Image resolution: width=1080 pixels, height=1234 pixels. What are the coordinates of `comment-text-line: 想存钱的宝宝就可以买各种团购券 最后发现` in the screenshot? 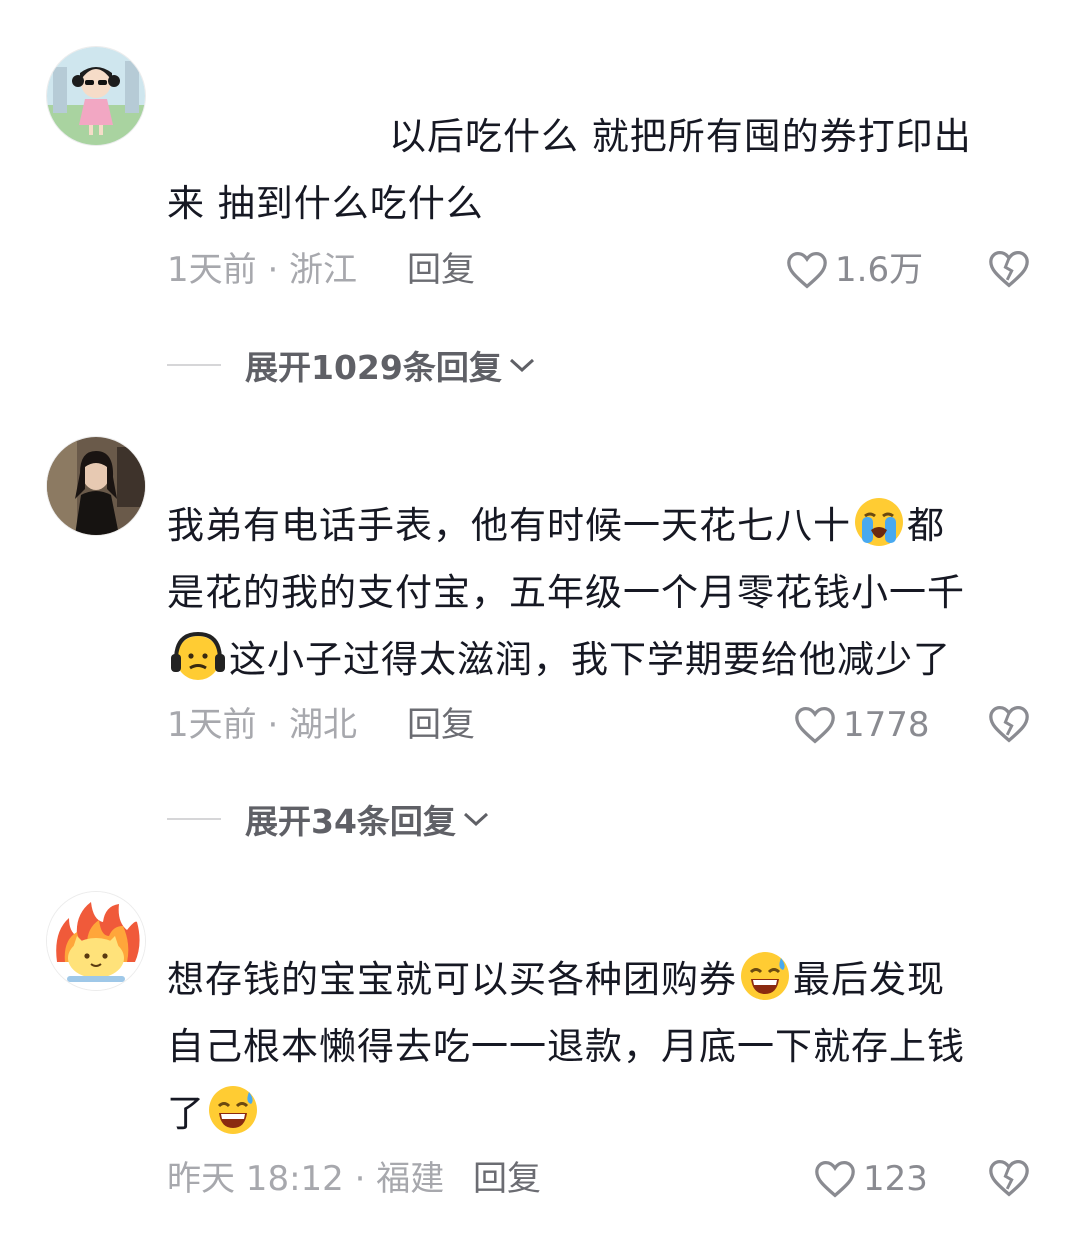 It's located at (597, 979).